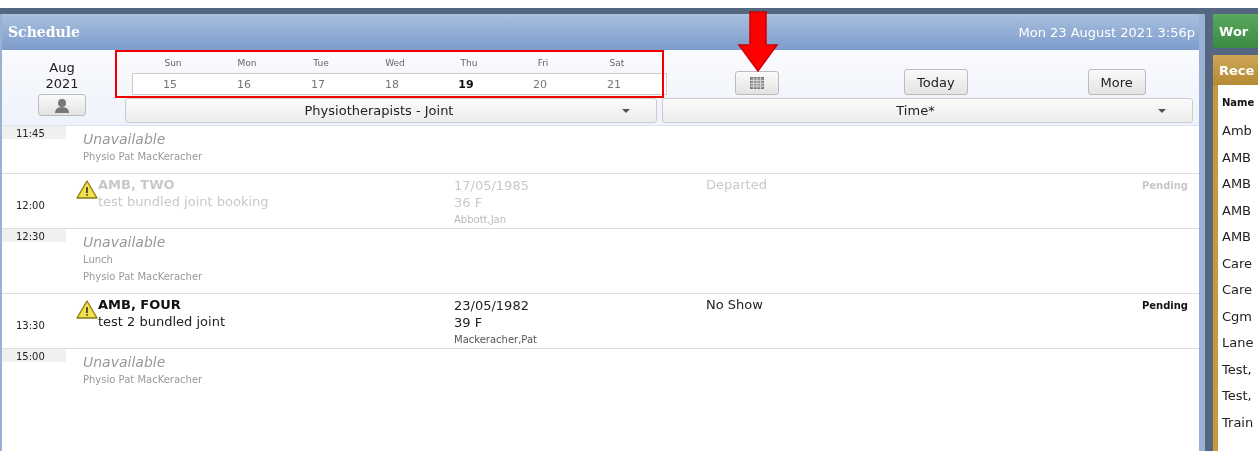 This screenshot has height=451, width=1258. I want to click on time-label: 13:30, so click(30, 324).